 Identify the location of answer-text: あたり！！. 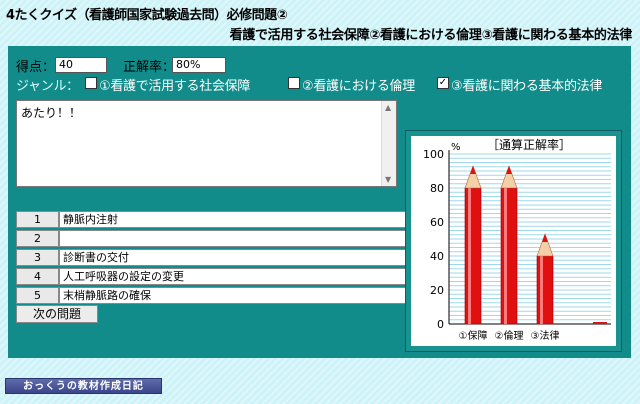
(51, 113).